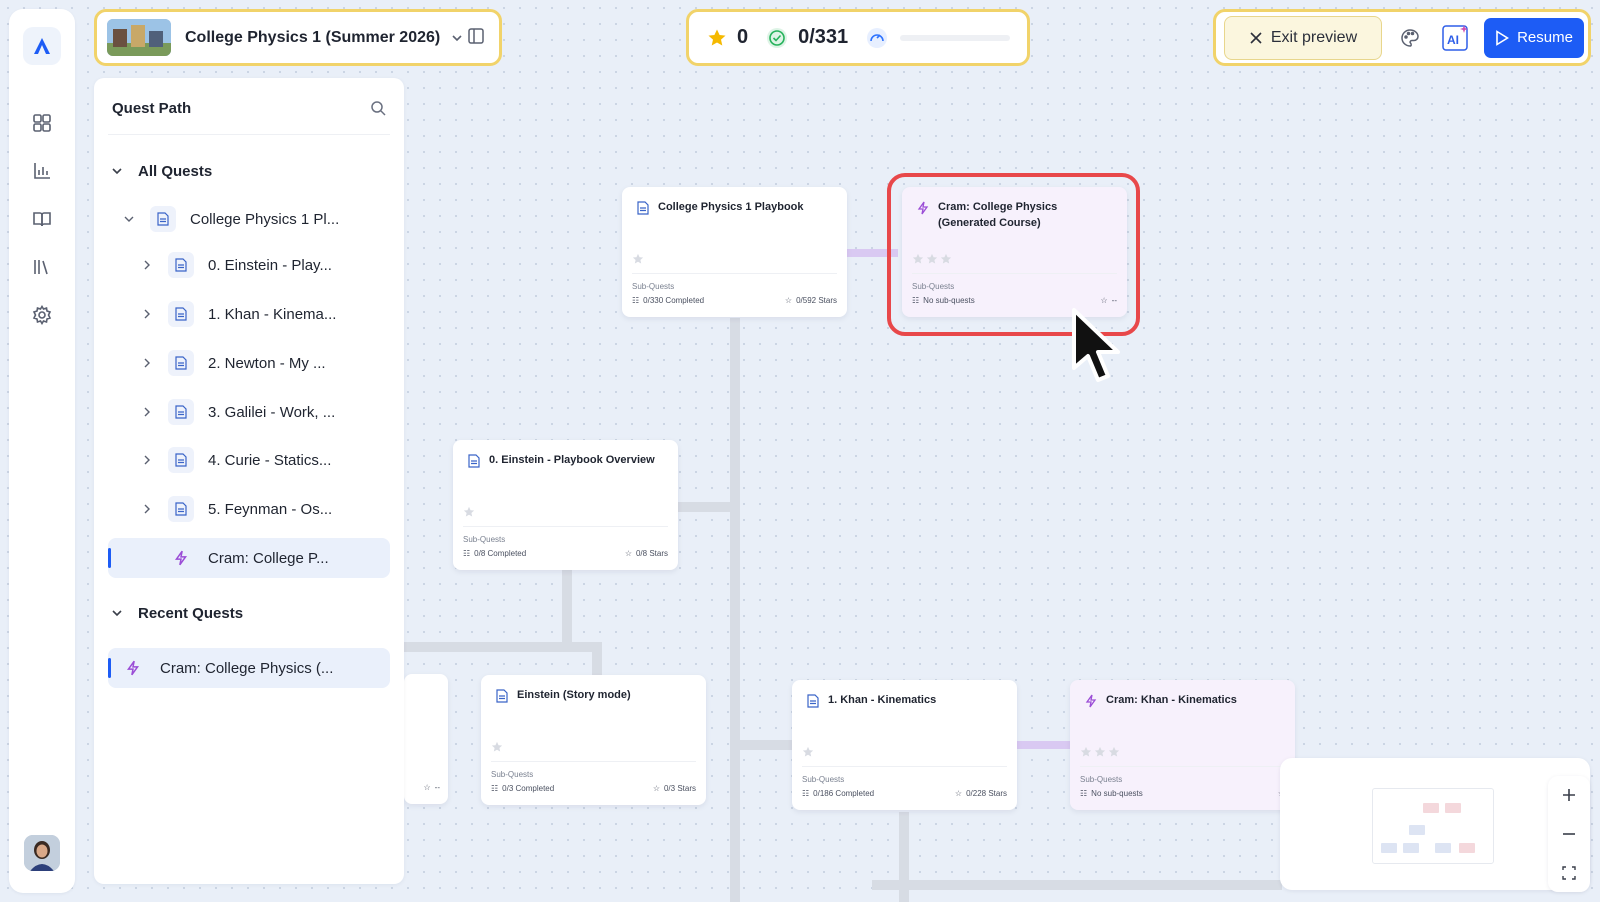 This screenshot has height=902, width=1600. What do you see at coordinates (457, 38) in the screenshot?
I see `chevron-down-icon` at bounding box center [457, 38].